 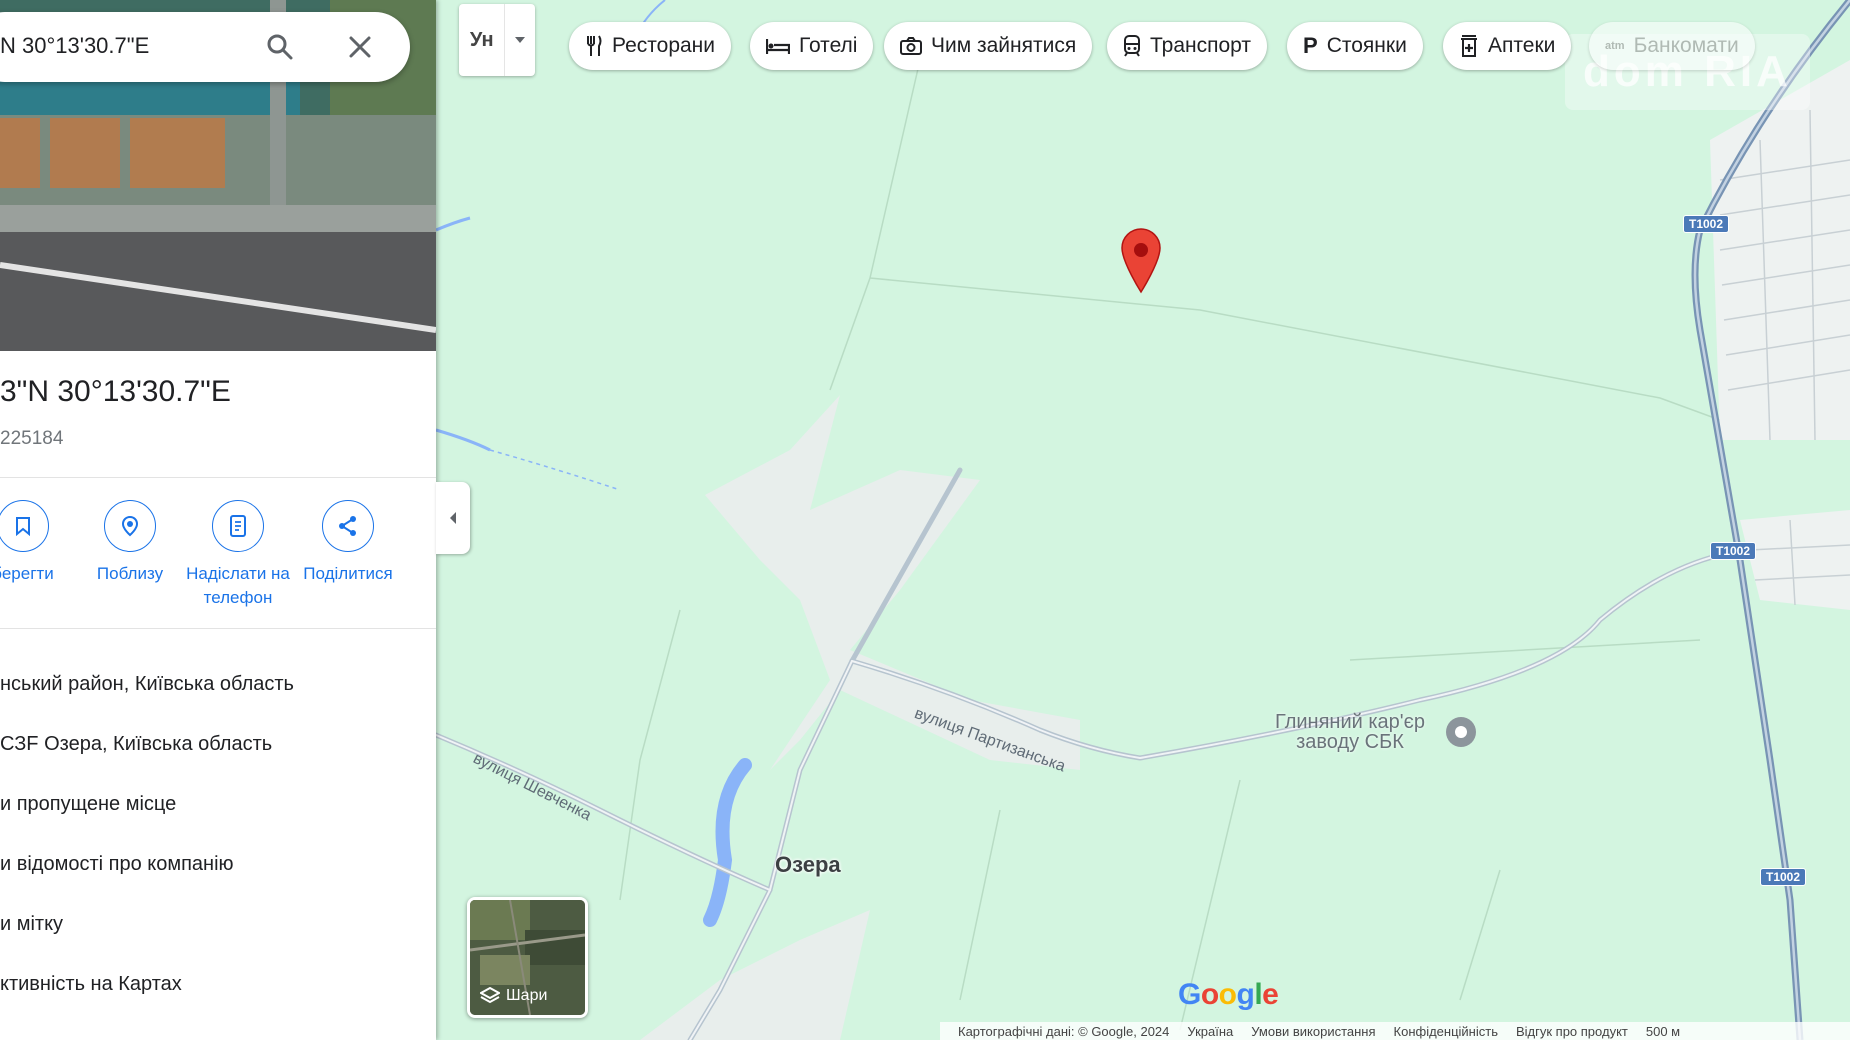 What do you see at coordinates (1132, 46) in the screenshot?
I see `transit-icon` at bounding box center [1132, 46].